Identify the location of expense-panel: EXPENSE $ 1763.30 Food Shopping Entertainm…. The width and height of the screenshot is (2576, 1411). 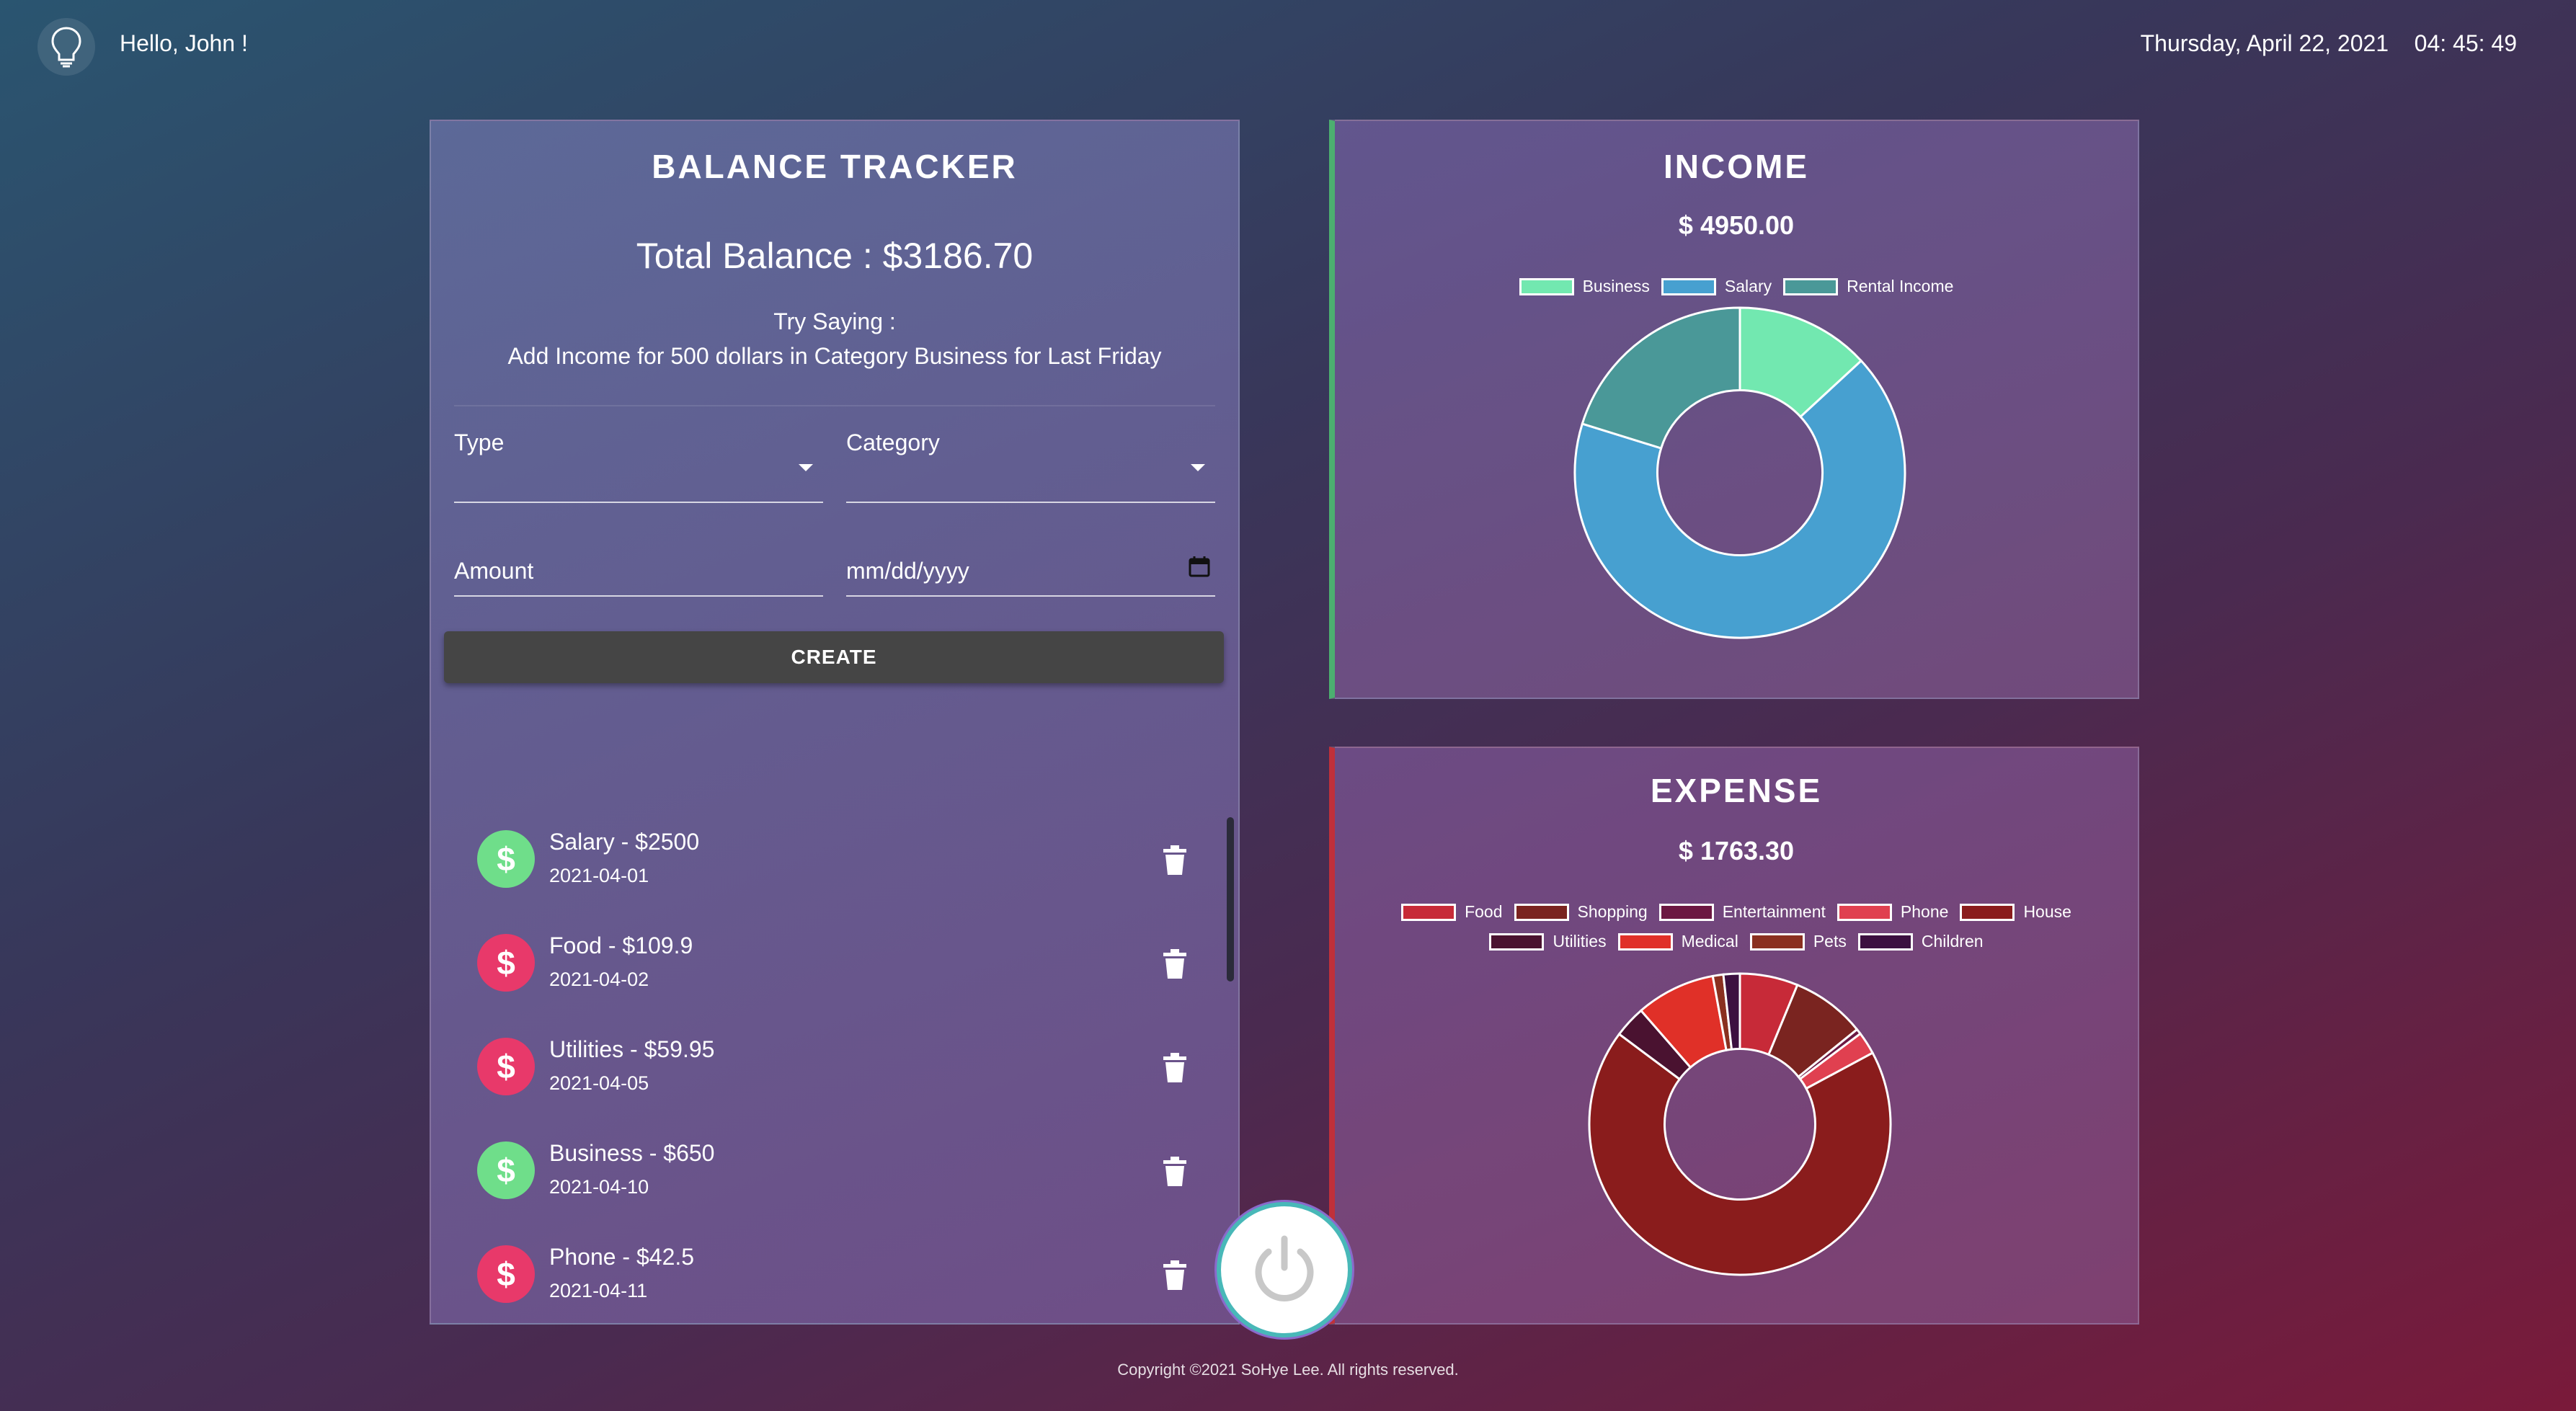
(1734, 1036).